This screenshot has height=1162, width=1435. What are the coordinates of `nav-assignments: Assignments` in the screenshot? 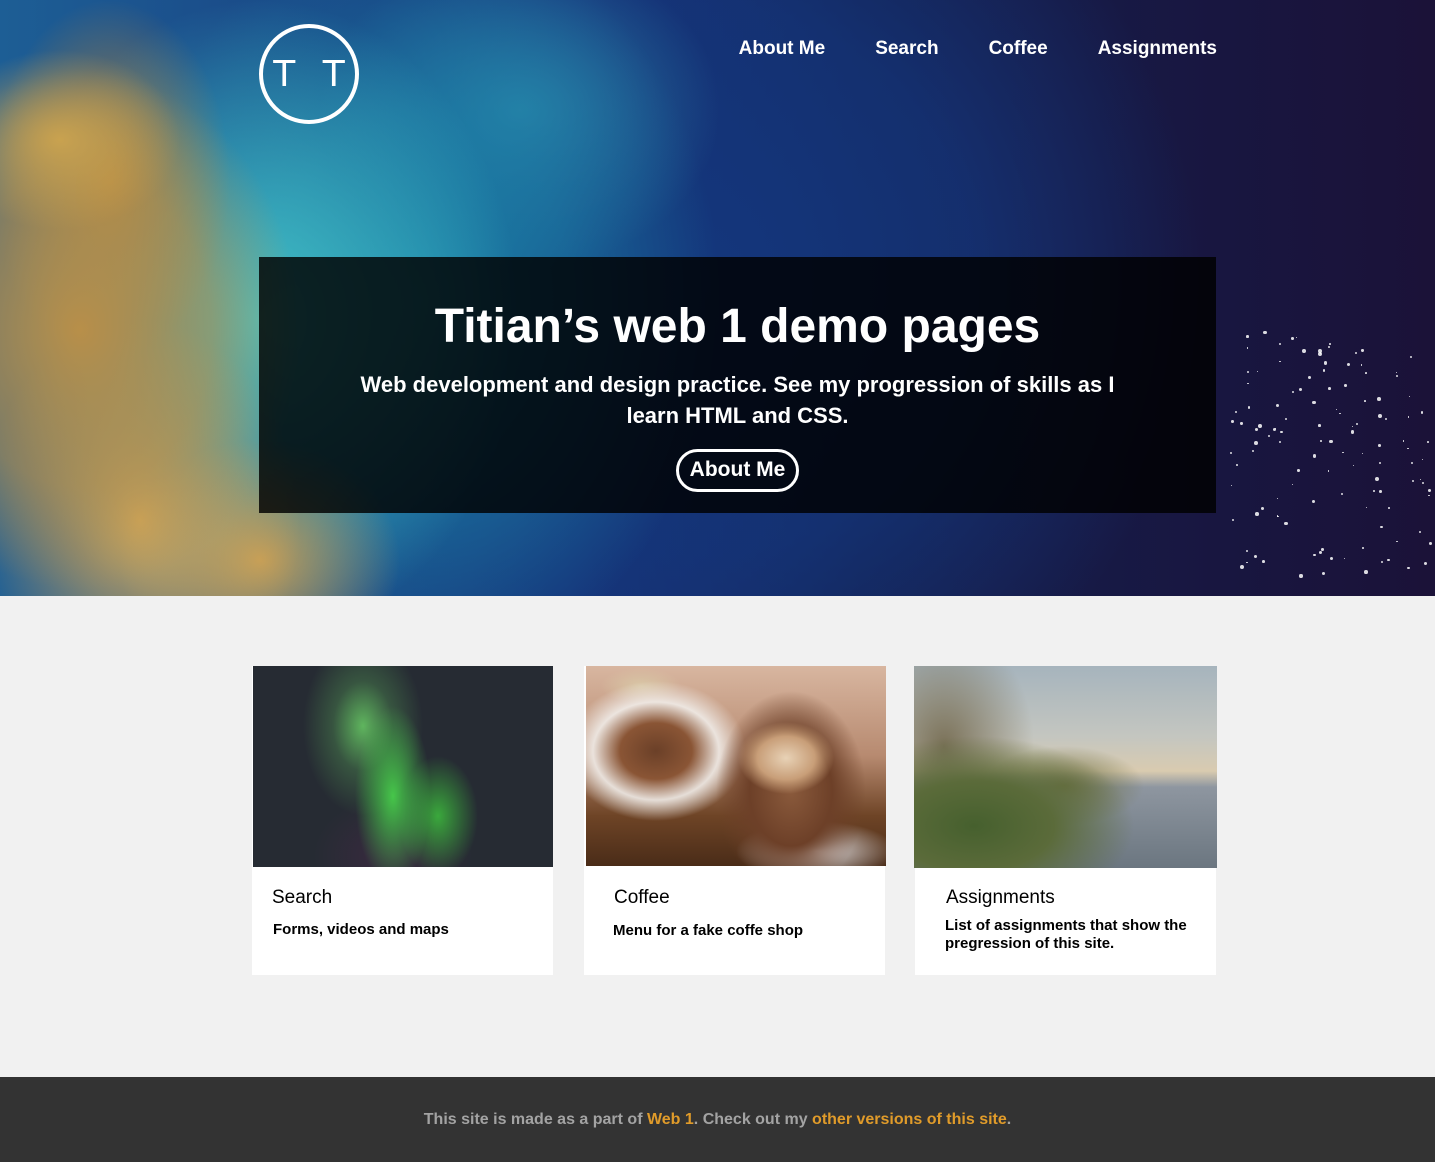 It's located at (1157, 49).